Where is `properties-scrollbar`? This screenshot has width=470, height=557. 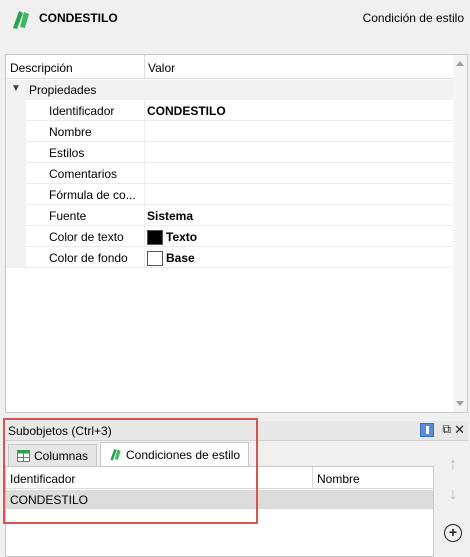
properties-scrollbar is located at coordinates (460, 233).